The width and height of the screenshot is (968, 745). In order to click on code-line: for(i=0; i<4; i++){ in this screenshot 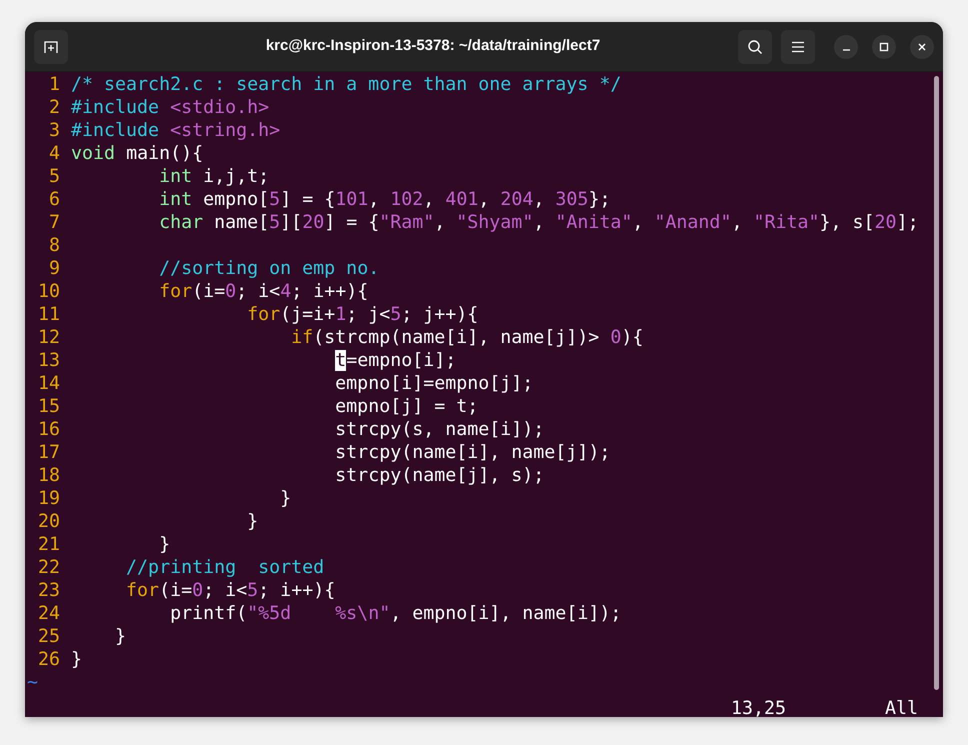, I will do `click(263, 291)`.